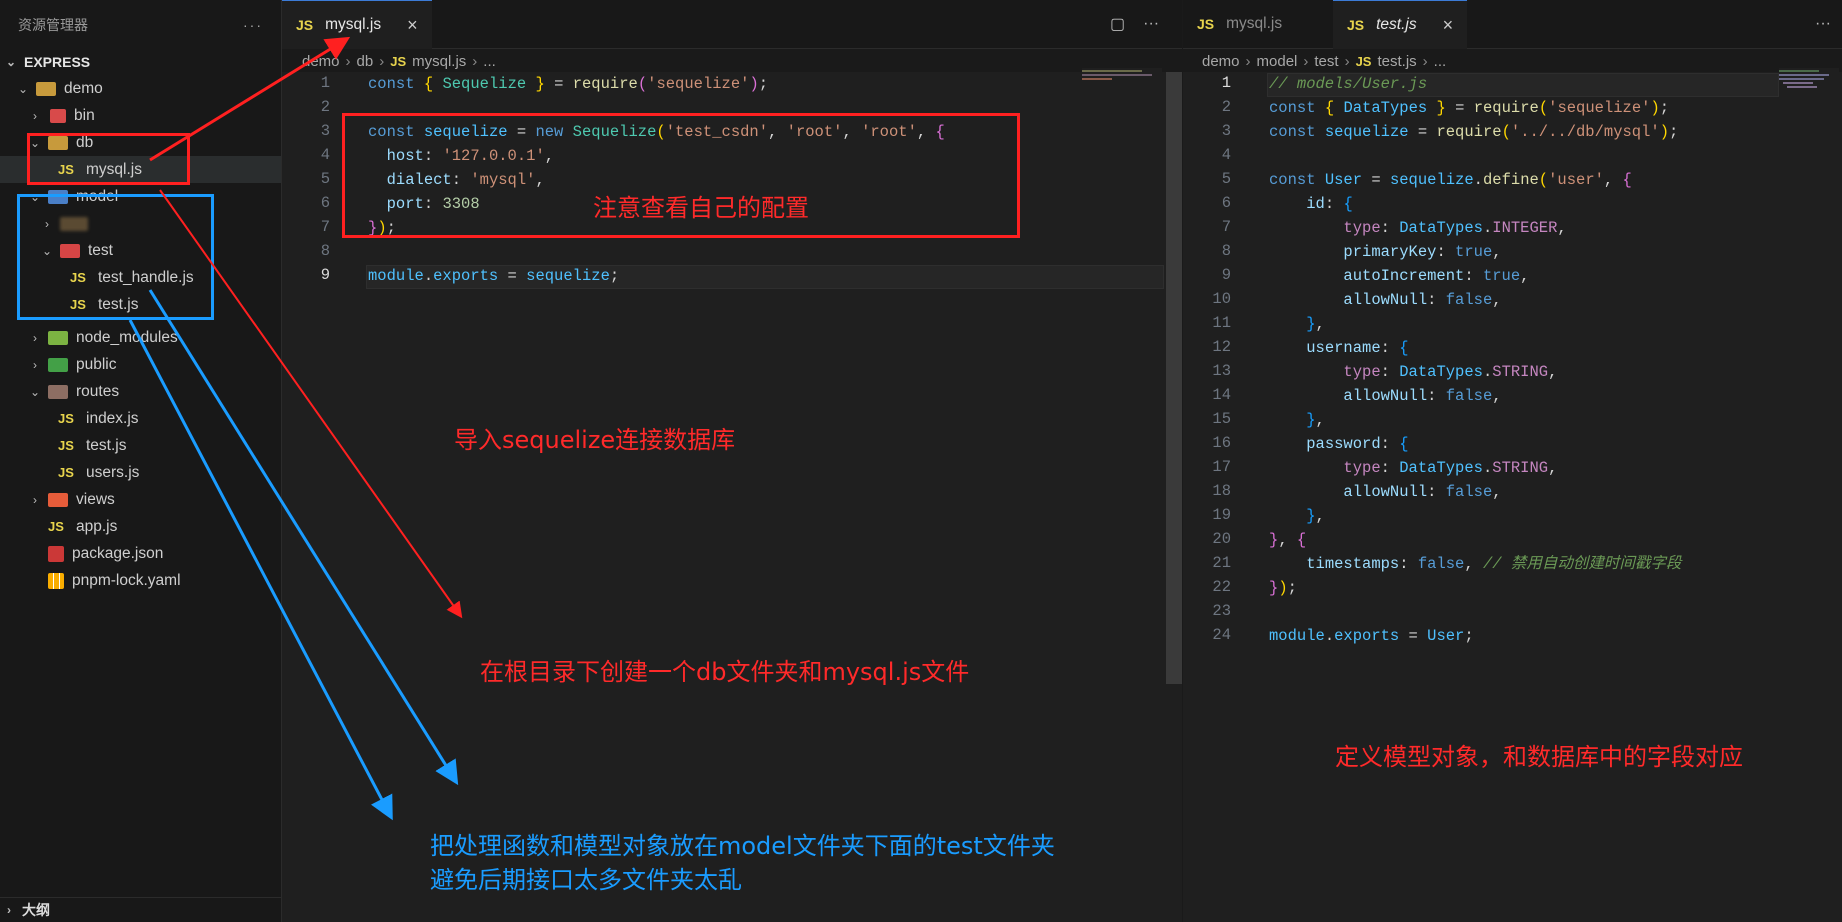 Image resolution: width=1842 pixels, height=922 pixels. Describe the element at coordinates (140, 445) in the screenshot. I see `tree-item-routes-test-js: JS test.js` at that location.